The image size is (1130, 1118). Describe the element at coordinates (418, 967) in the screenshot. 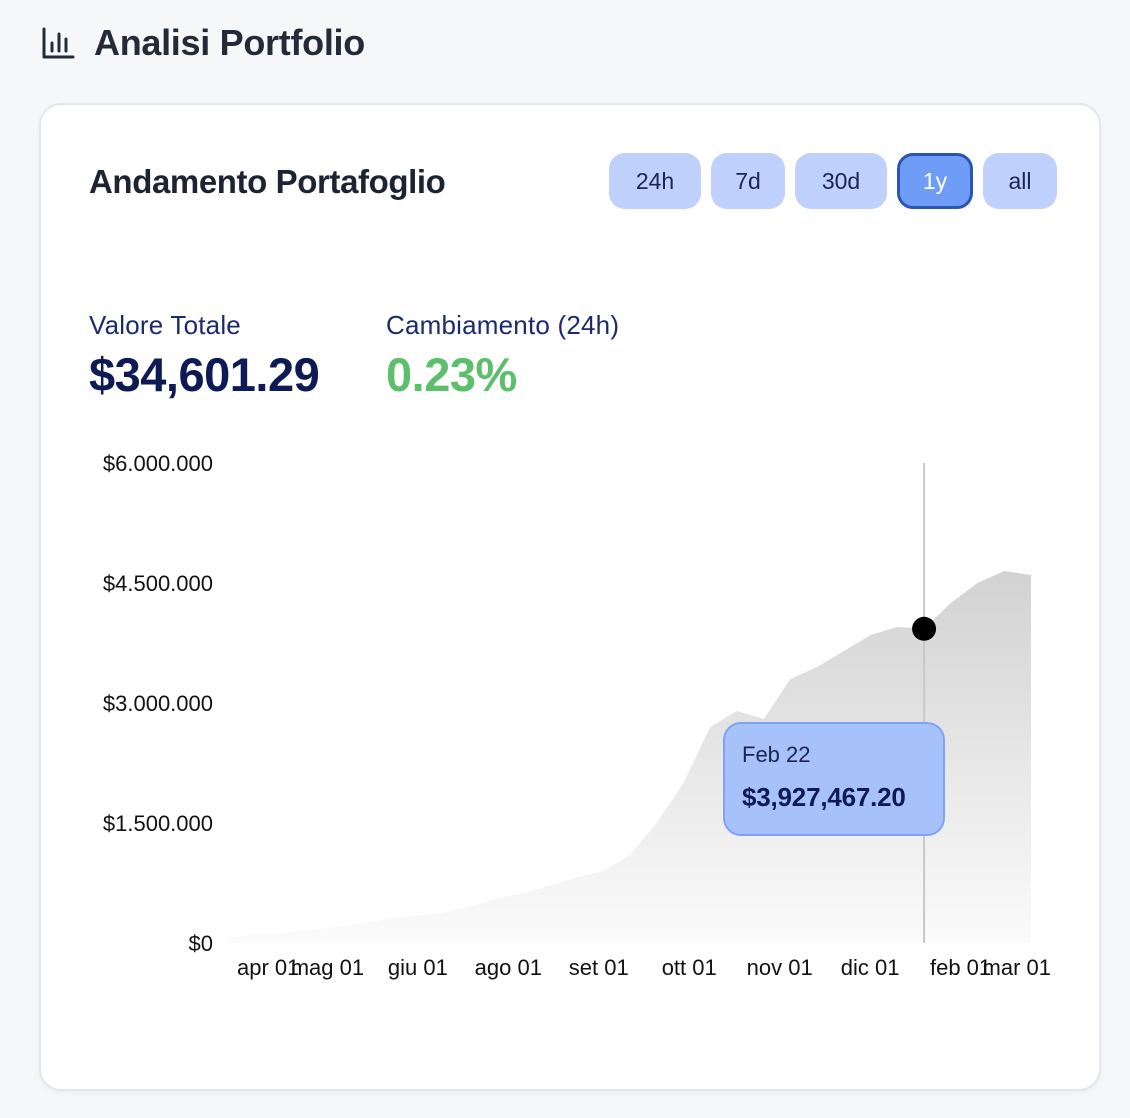

I see `x-tick-label: giu 01` at that location.